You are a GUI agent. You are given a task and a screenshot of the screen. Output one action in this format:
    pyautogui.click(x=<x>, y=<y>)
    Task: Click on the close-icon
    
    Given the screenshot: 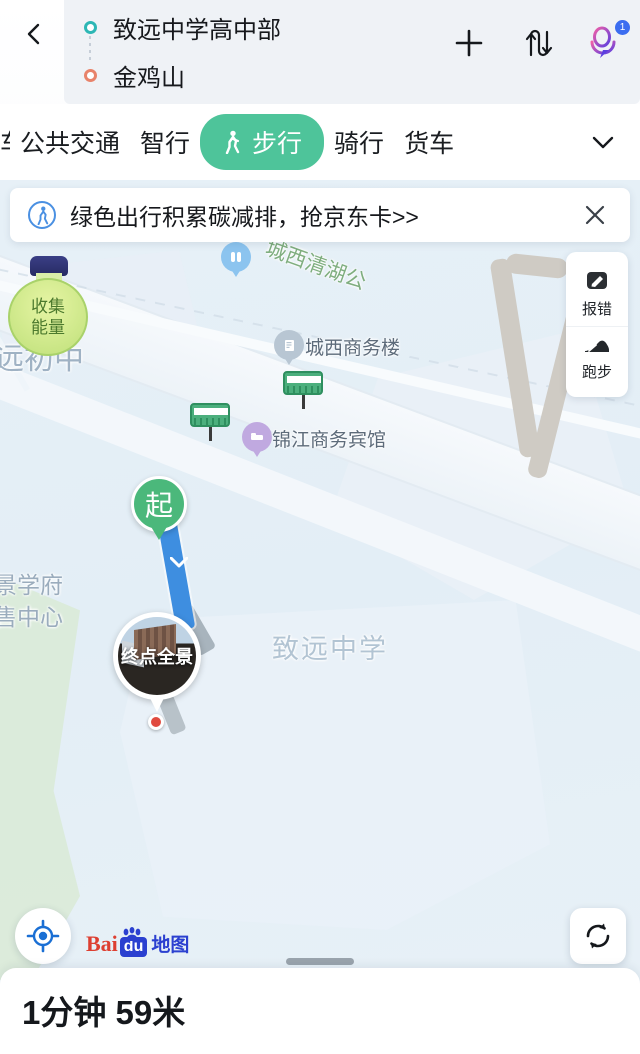 What is the action you would take?
    pyautogui.click(x=595, y=215)
    